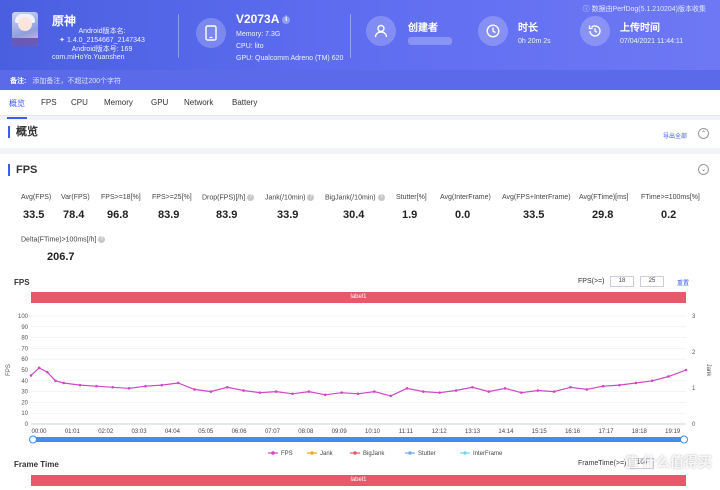 This screenshot has width=720, height=490. Describe the element at coordinates (683, 282) in the screenshot. I see `reset-link: 重置` at that location.